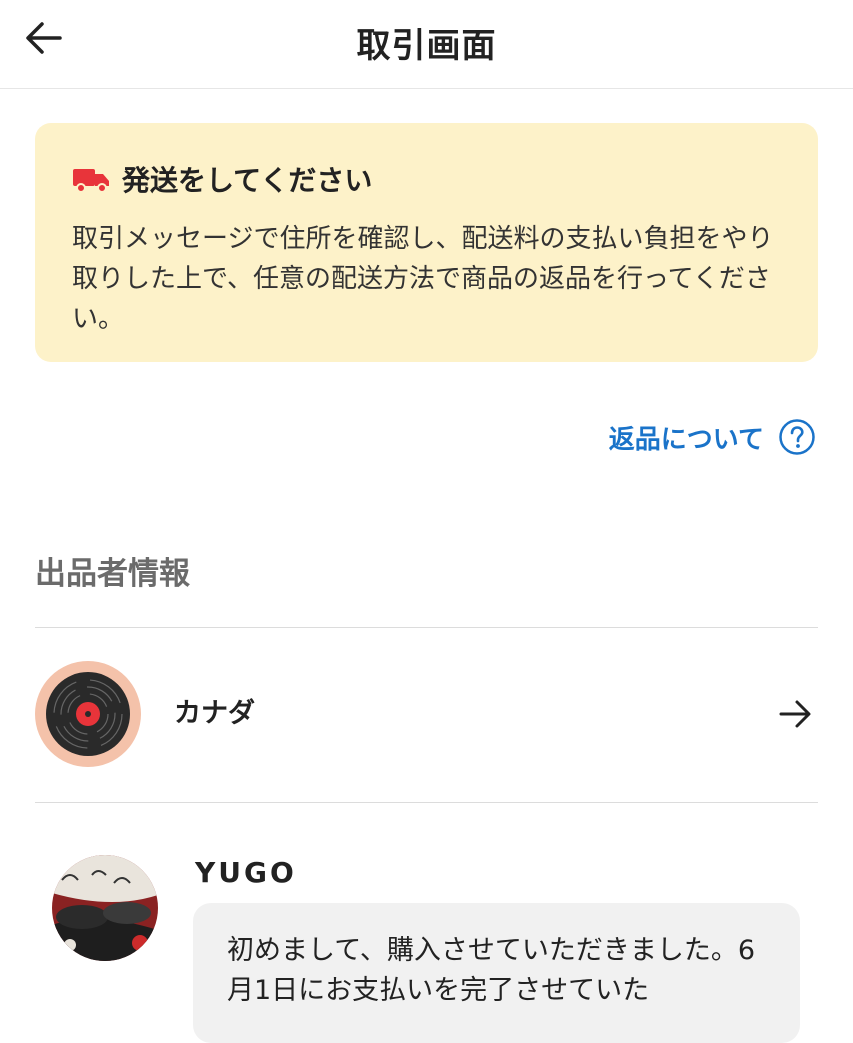  What do you see at coordinates (491, 970) in the screenshot?
I see `message-text: 初めまして、購入させていただきました。6月1日にお支払いを完了させていた` at bounding box center [491, 970].